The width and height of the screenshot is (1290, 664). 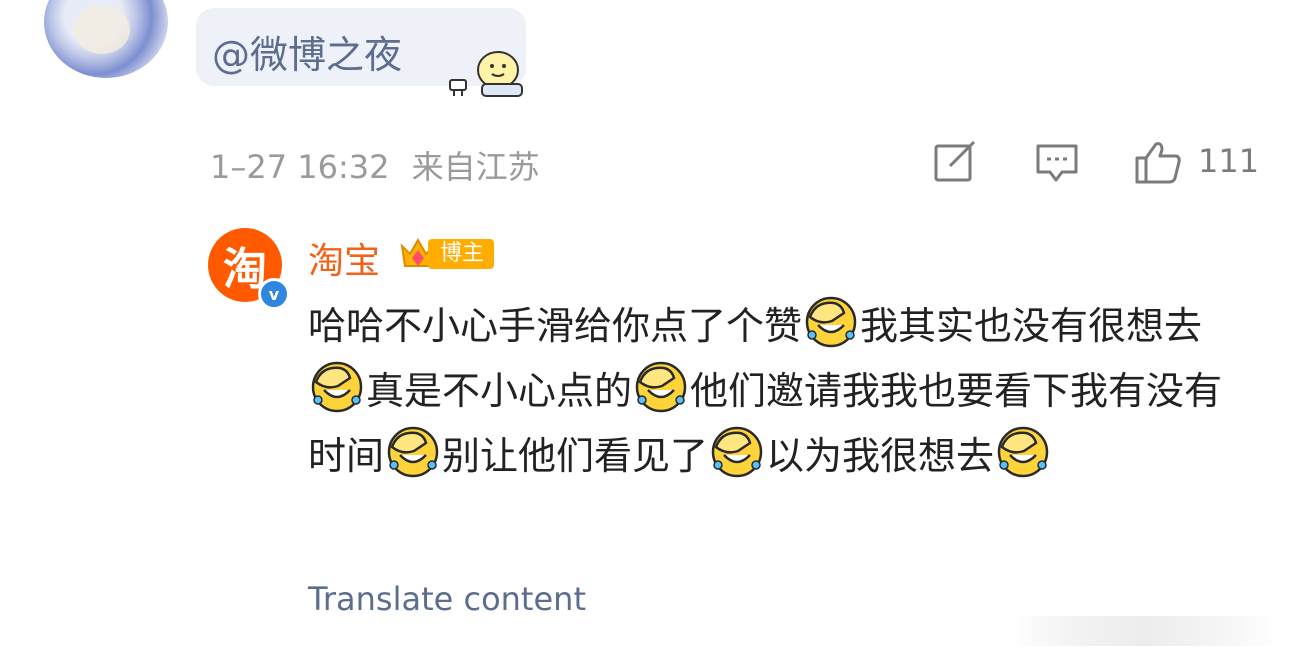 What do you see at coordinates (344, 258) in the screenshot?
I see `reply-author: 淘宝` at bounding box center [344, 258].